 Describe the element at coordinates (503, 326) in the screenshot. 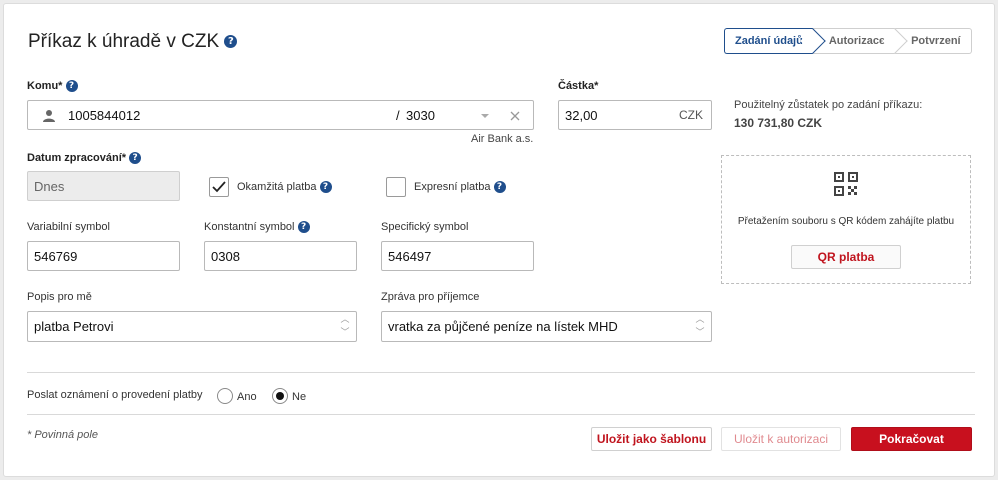

I see `recipient-message-value: vratka za půjčené peníze na lístek MHD` at that location.